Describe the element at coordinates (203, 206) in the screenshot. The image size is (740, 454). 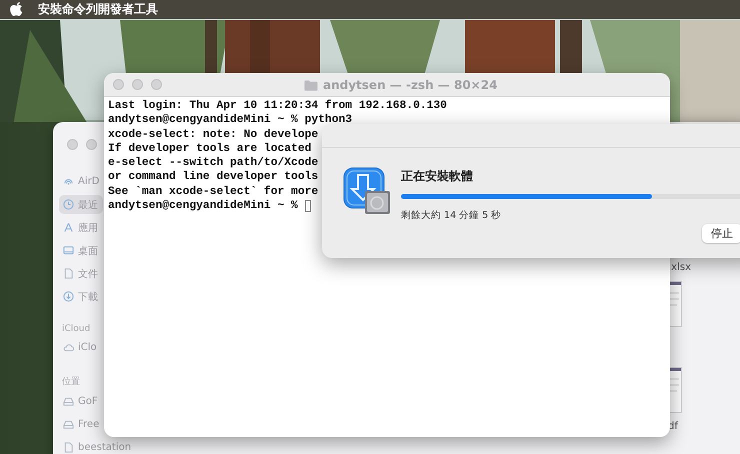
I see `terminal-prompt: andytsen@cengyandideMini ~ %` at that location.